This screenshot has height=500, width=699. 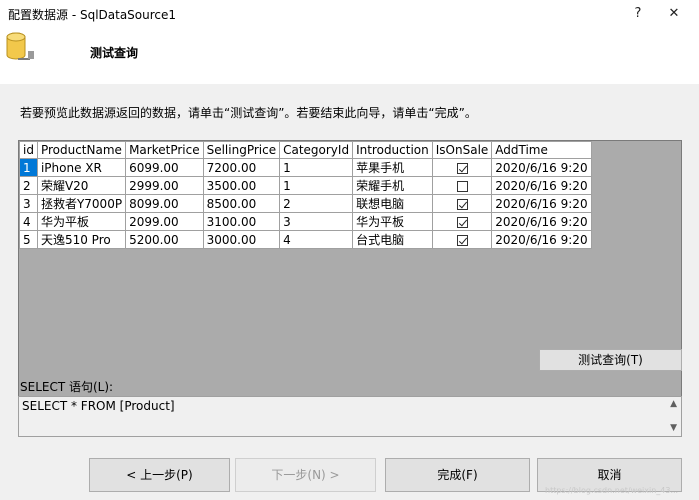 What do you see at coordinates (392, 150) in the screenshot?
I see `column-header: Introduction` at bounding box center [392, 150].